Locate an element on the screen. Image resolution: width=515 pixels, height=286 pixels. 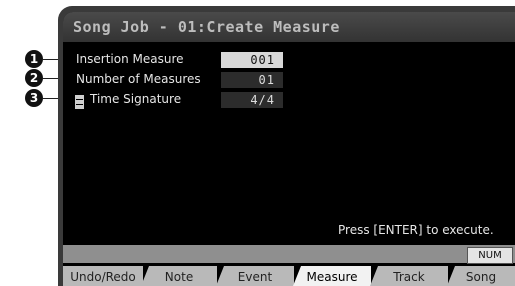
num-button: NUM is located at coordinates (490, 255).